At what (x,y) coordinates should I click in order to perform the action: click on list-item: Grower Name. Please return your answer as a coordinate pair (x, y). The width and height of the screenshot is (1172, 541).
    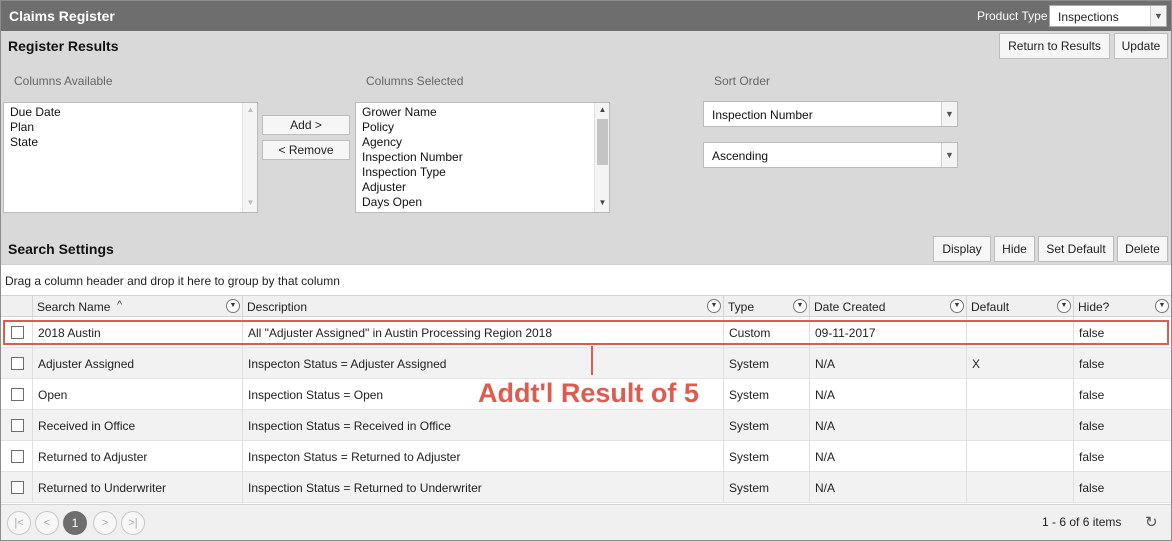
    Looking at the image, I should click on (482, 112).